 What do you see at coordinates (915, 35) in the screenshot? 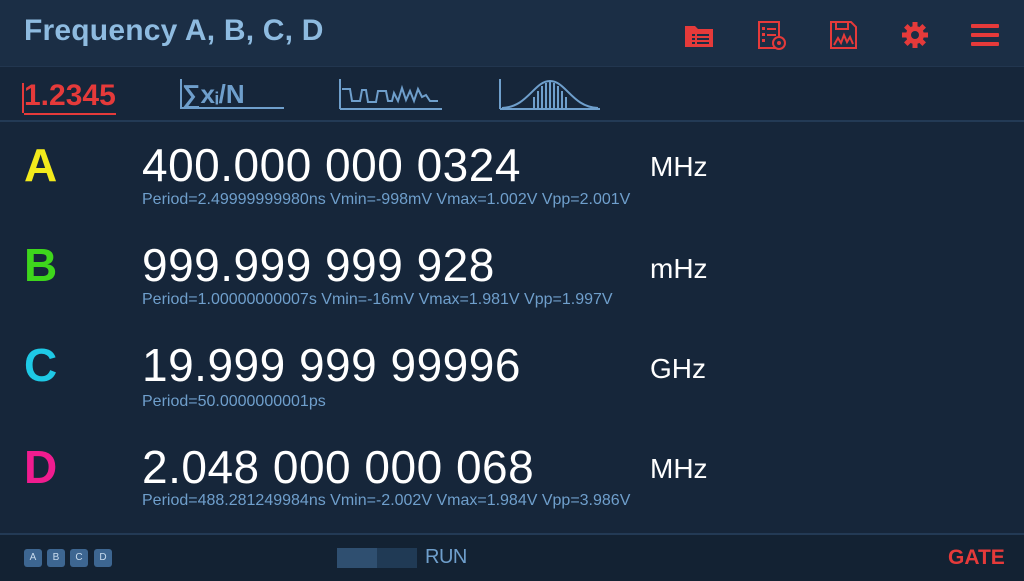
I see `gear-icon` at bounding box center [915, 35].